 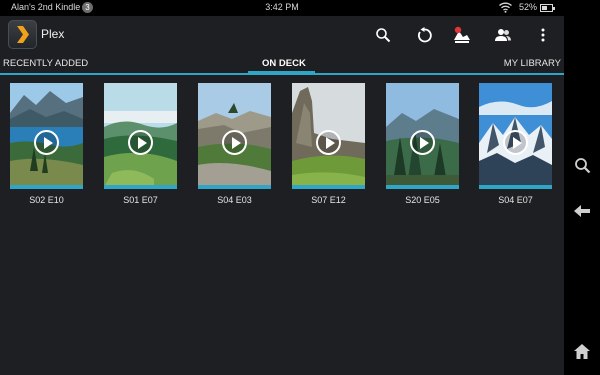 What do you see at coordinates (528, 7) in the screenshot?
I see `battery-percentage: 52%` at bounding box center [528, 7].